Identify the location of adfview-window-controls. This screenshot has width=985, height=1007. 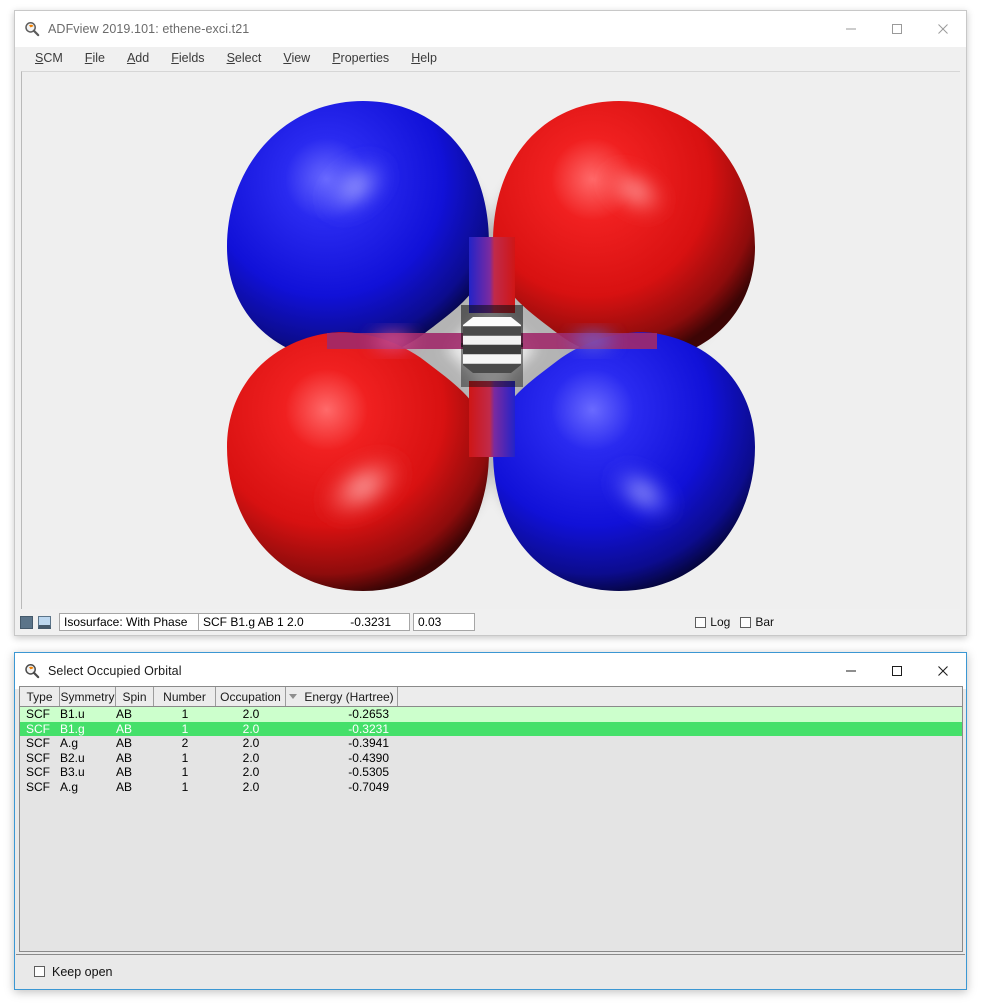
(897, 29).